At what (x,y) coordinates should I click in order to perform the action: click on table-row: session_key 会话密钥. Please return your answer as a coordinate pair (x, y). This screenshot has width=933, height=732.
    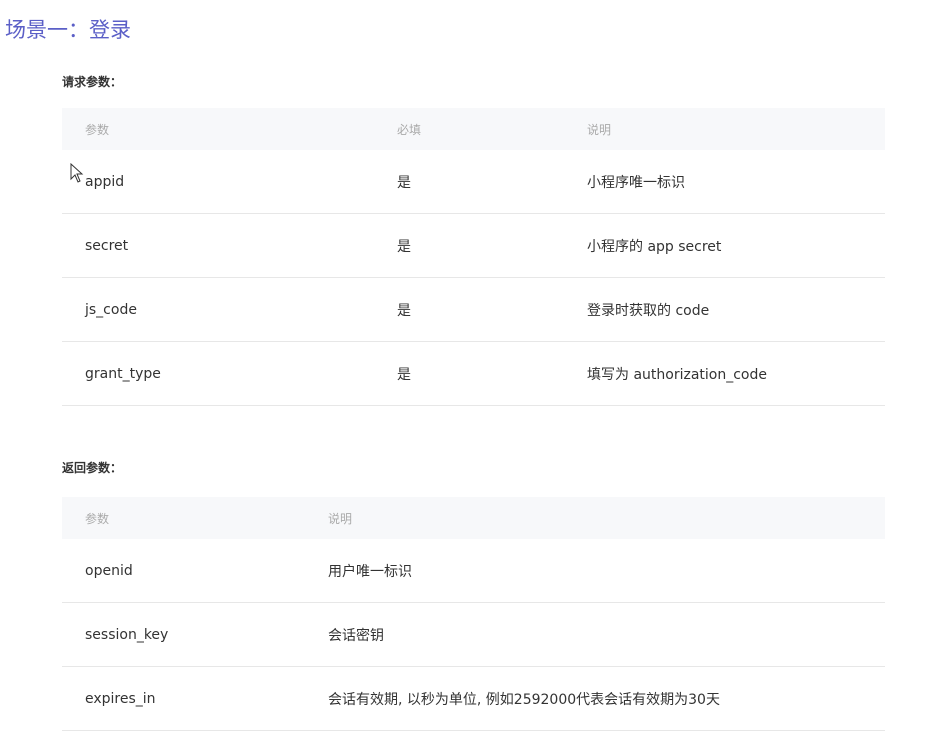
    Looking at the image, I should click on (473, 634).